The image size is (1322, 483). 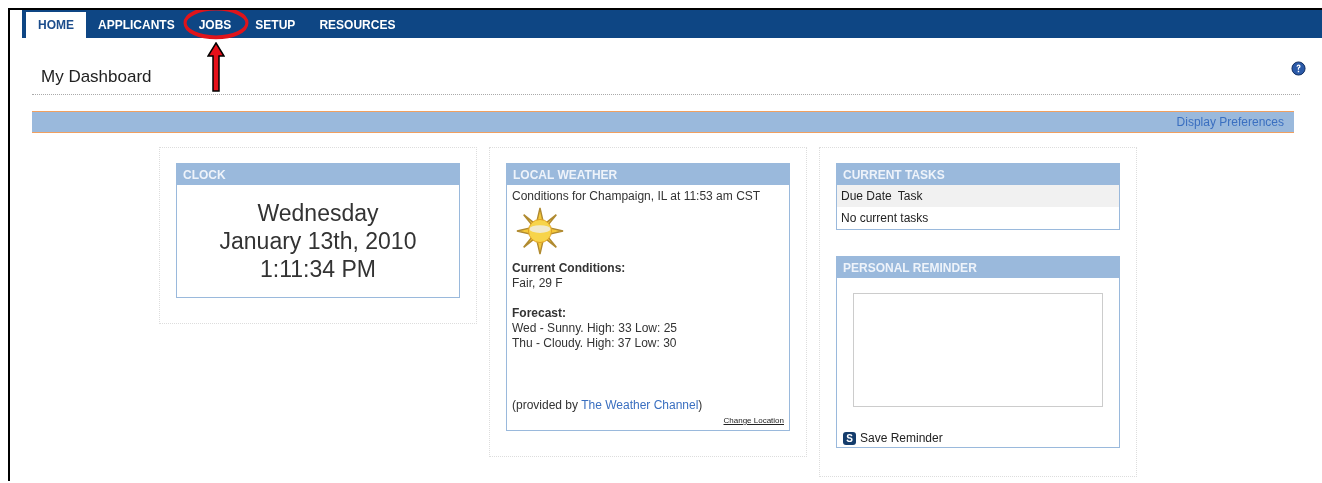 I want to click on clock-time: 1:11:34 PM, so click(x=318, y=269).